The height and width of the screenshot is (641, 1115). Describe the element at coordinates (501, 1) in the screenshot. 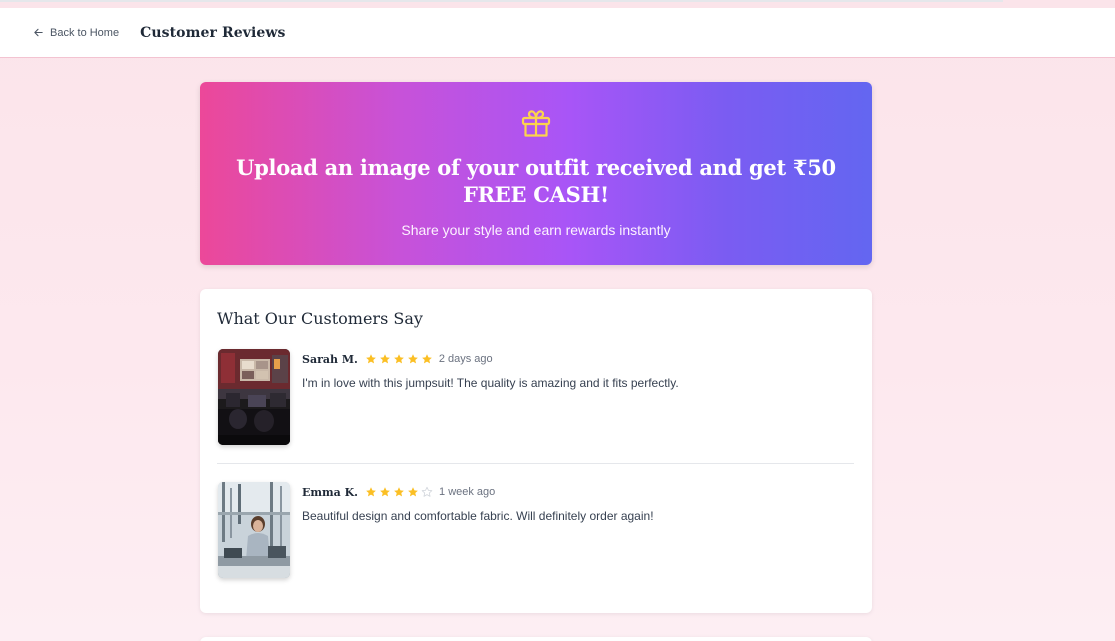

I see `top-divider` at that location.